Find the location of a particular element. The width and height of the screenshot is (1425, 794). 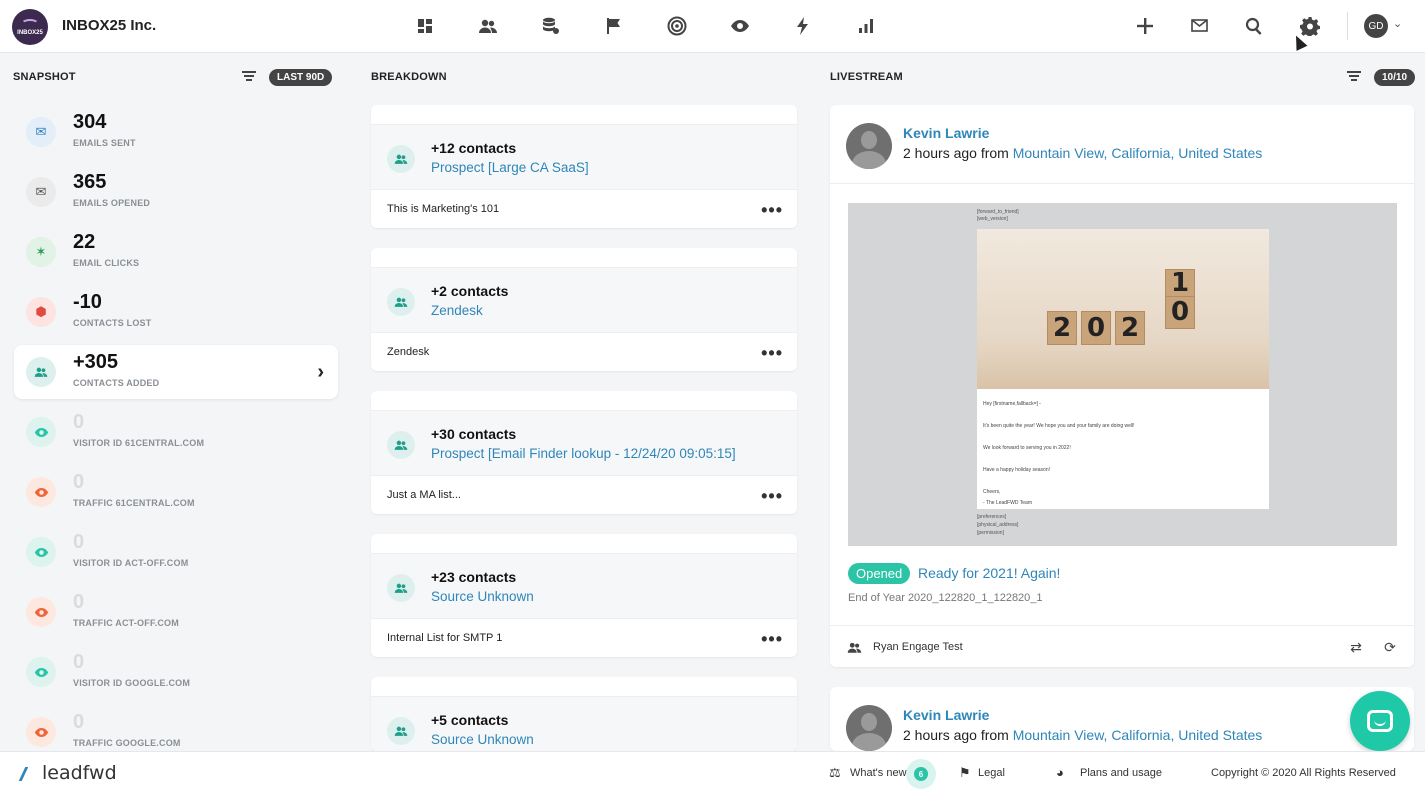

snapshot-item-email-clicks: ✶ 22 EMAIL CLICKS is located at coordinates (176, 252).